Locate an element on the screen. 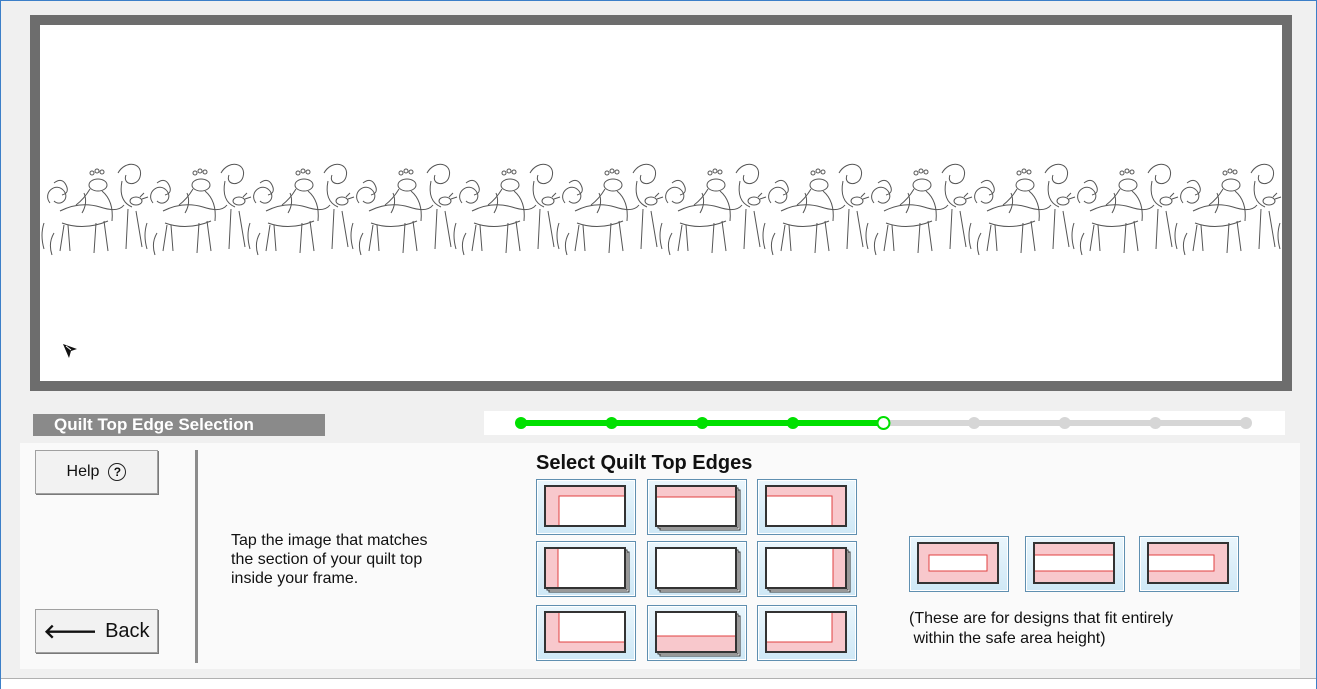 This screenshot has width=1317, height=689. help-button: Help ? is located at coordinates (96, 472).